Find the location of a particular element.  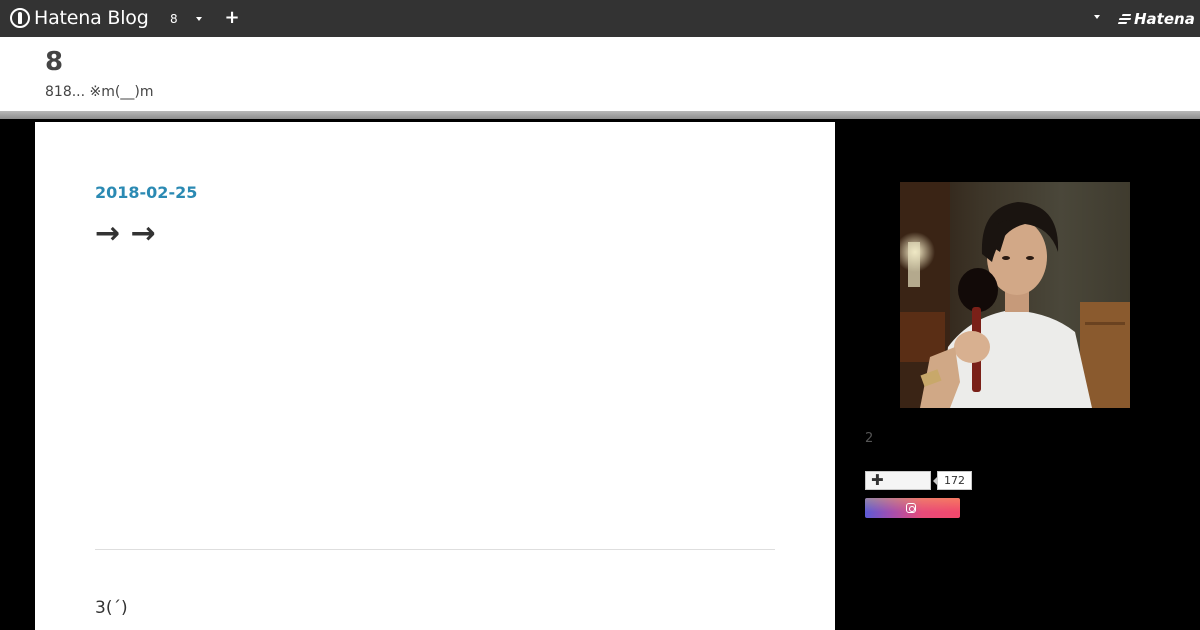

instagram-icon is located at coordinates (911, 508).